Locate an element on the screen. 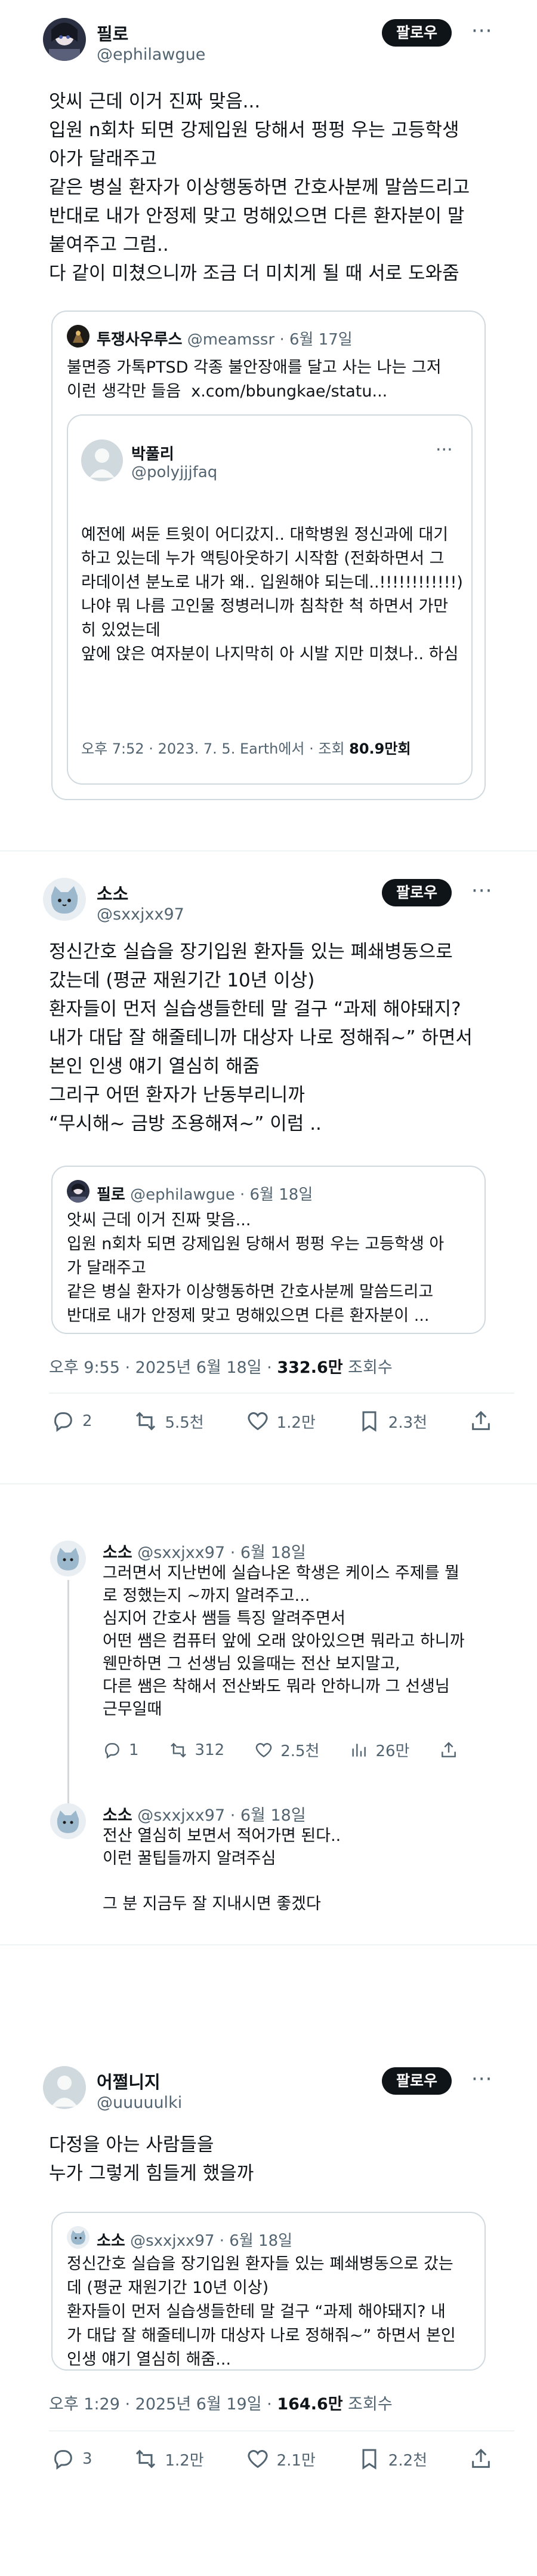  quoted-date: · 6월 17일 is located at coordinates (316, 340).